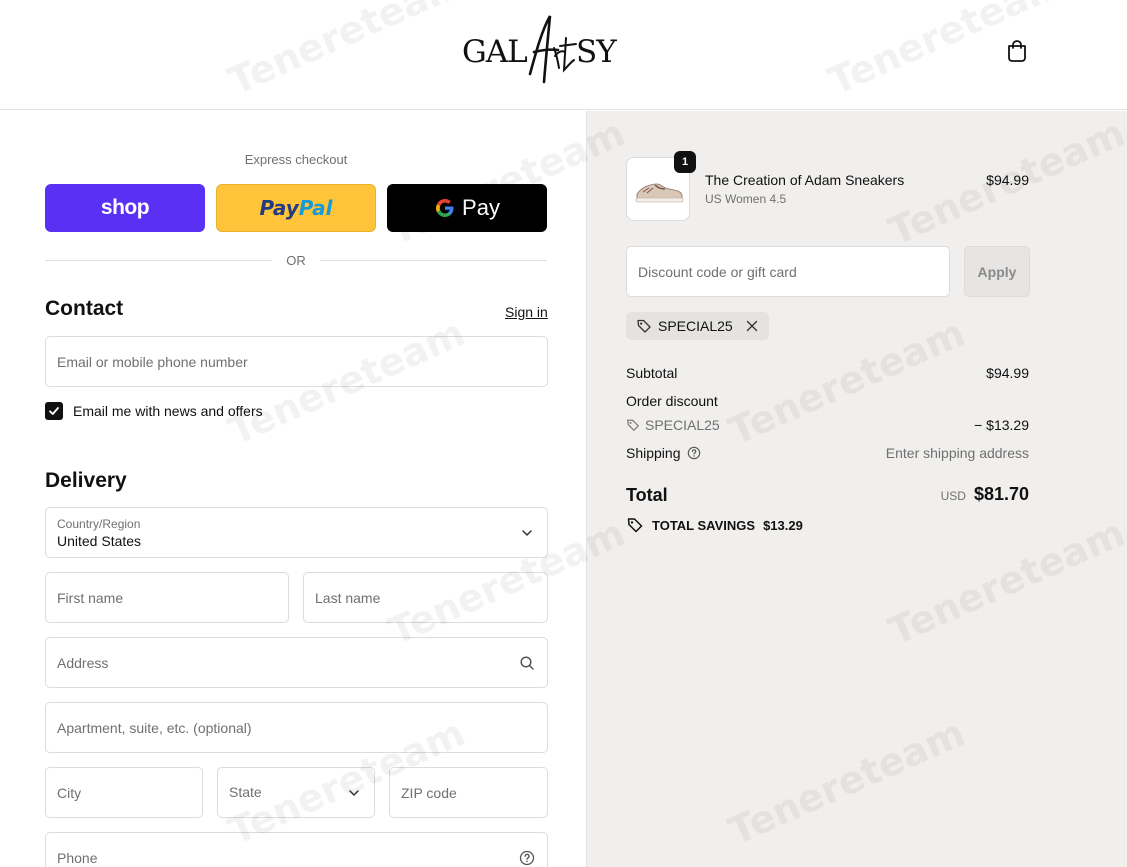 Image resolution: width=1127 pixels, height=867 pixels. I want to click on sign-in-link: Sign in, so click(526, 312).